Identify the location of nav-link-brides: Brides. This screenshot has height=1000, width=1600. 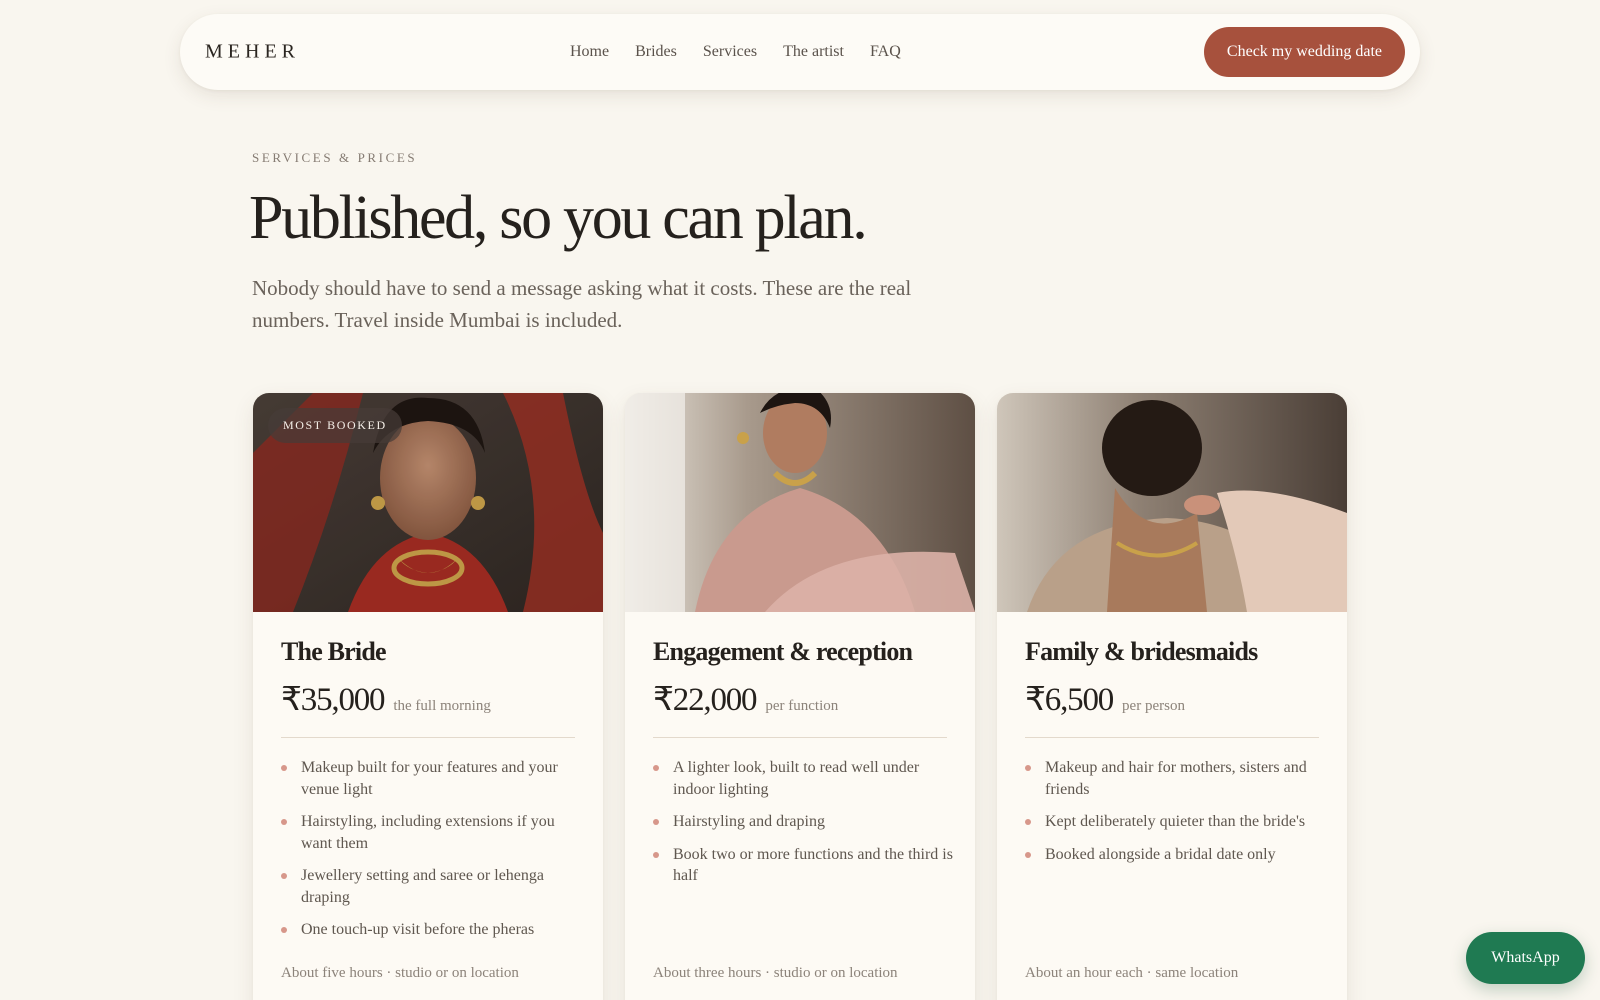
(656, 52).